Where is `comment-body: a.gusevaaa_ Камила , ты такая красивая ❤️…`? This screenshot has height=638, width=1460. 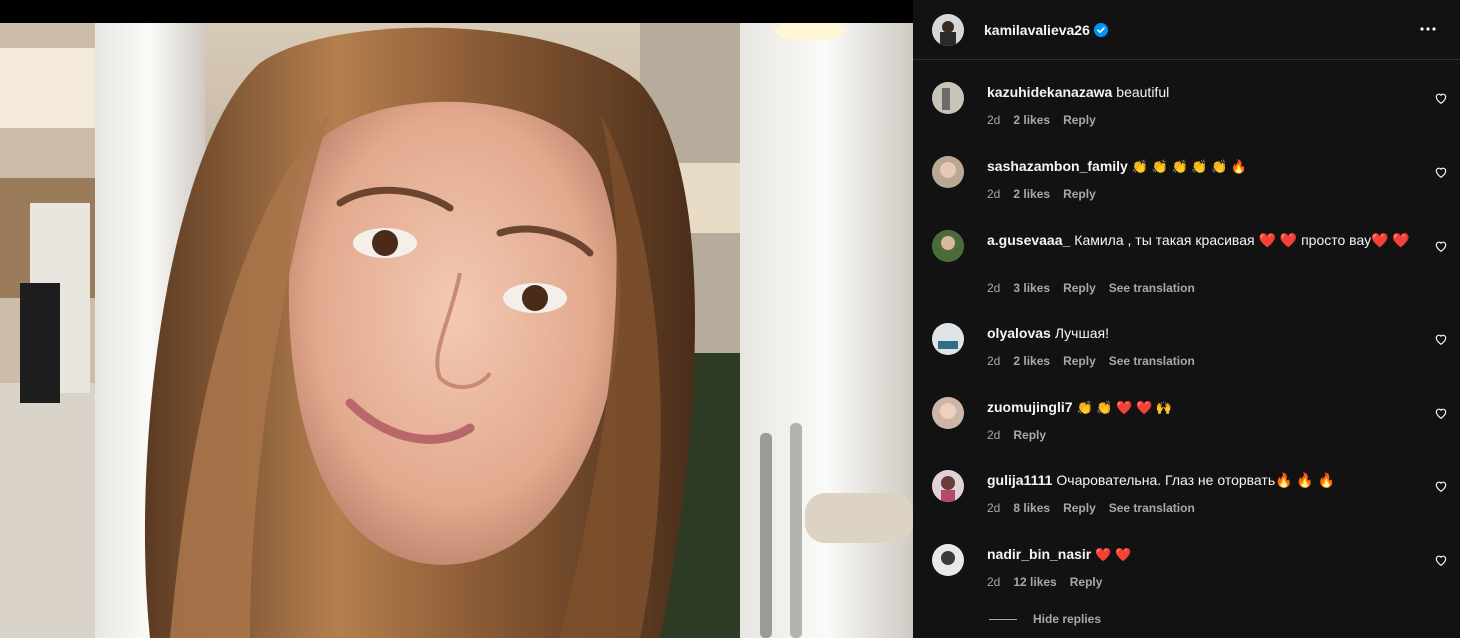
comment-body: a.gusevaaa_ Камила , ты такая красивая ❤️… is located at coordinates (1201, 240).